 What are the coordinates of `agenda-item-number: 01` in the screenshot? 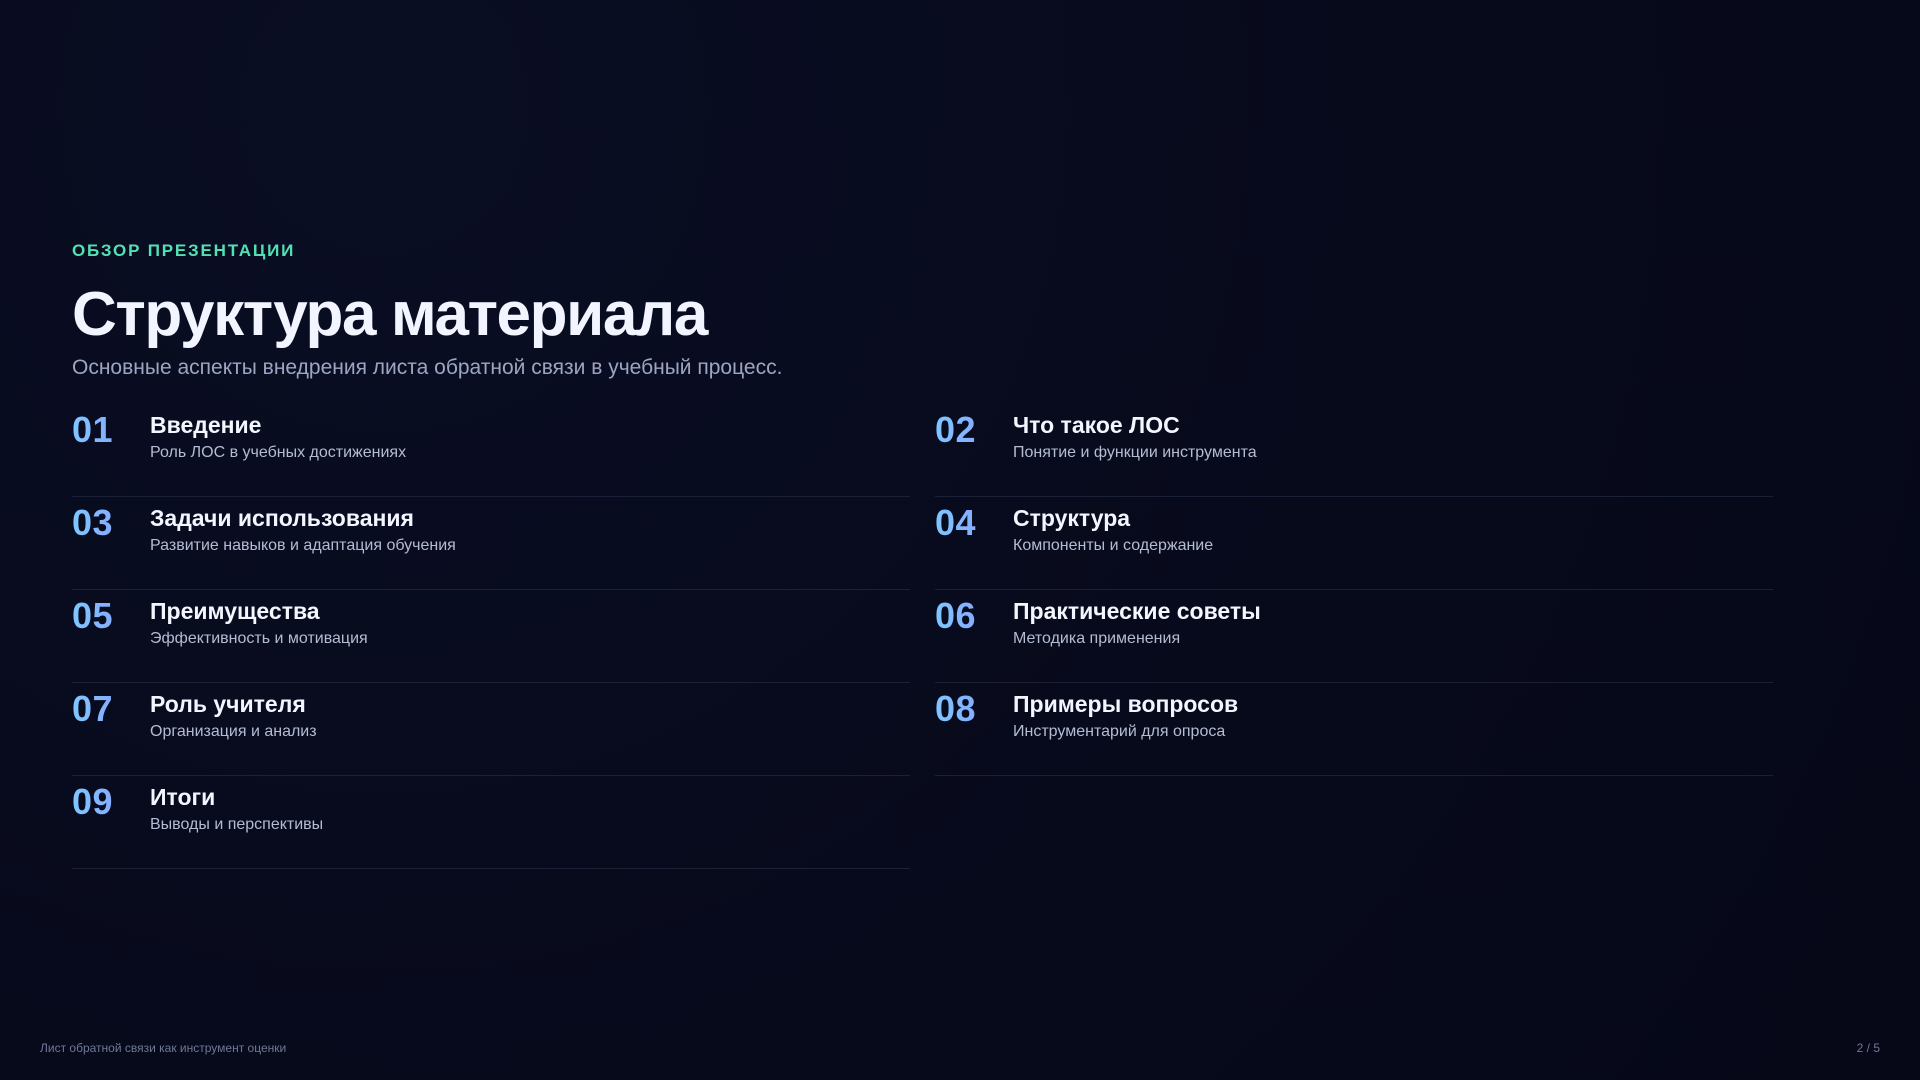 It's located at (111, 430).